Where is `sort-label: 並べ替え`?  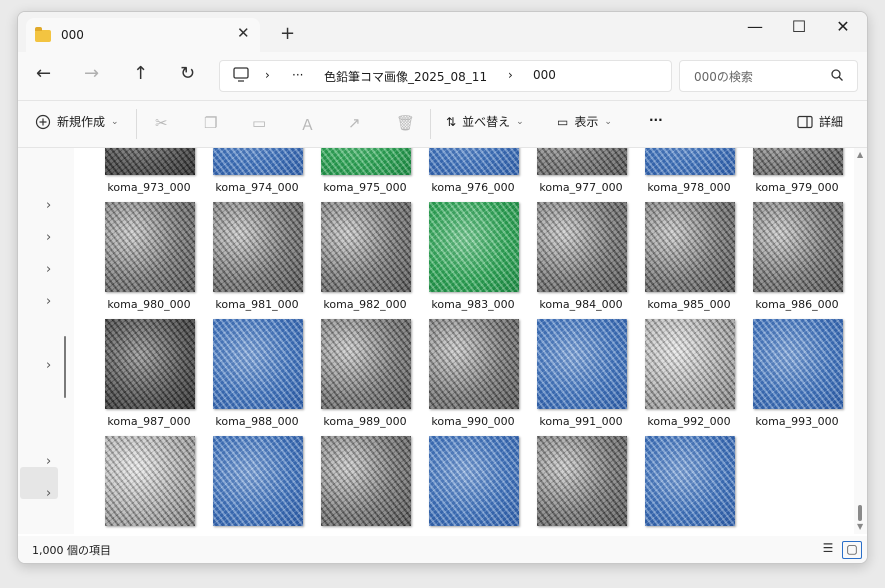 sort-label: 並べ替え is located at coordinates (486, 122).